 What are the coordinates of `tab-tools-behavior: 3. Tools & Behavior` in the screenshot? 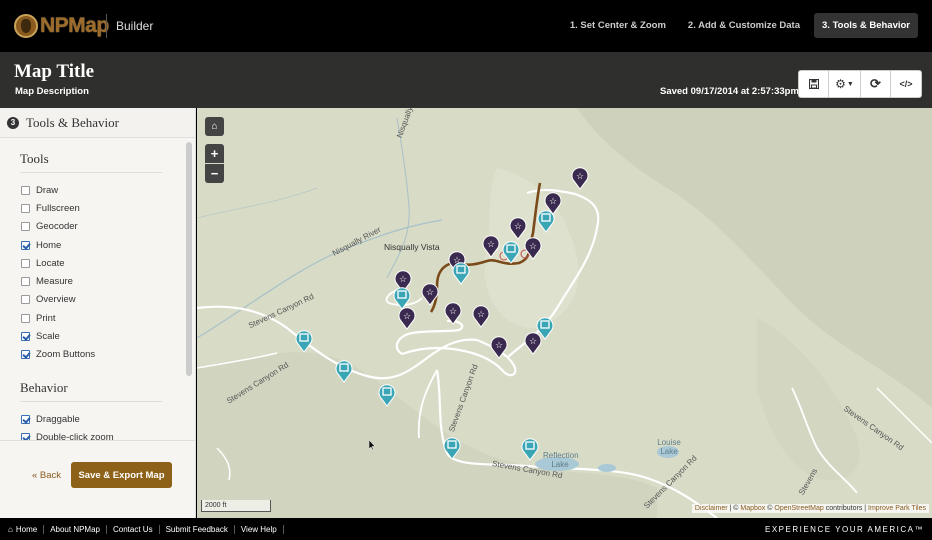 It's located at (866, 25).